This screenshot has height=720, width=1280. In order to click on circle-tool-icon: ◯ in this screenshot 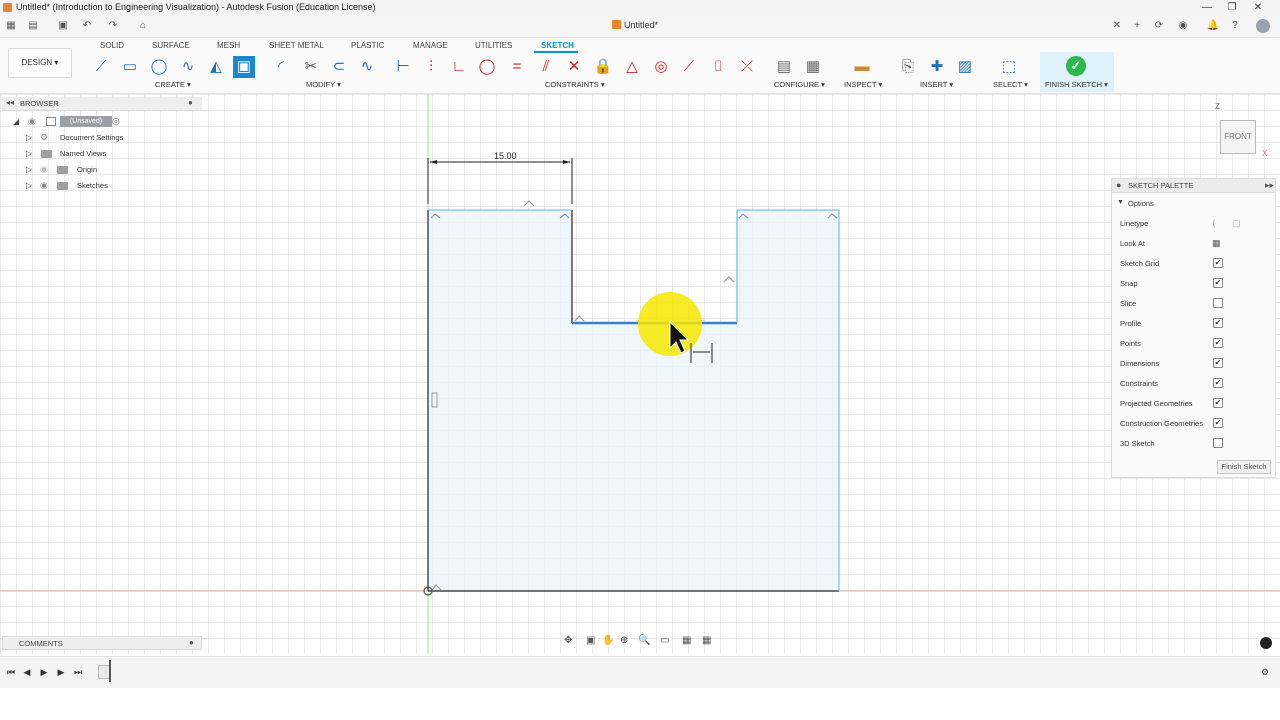, I will do `click(159, 67)`.